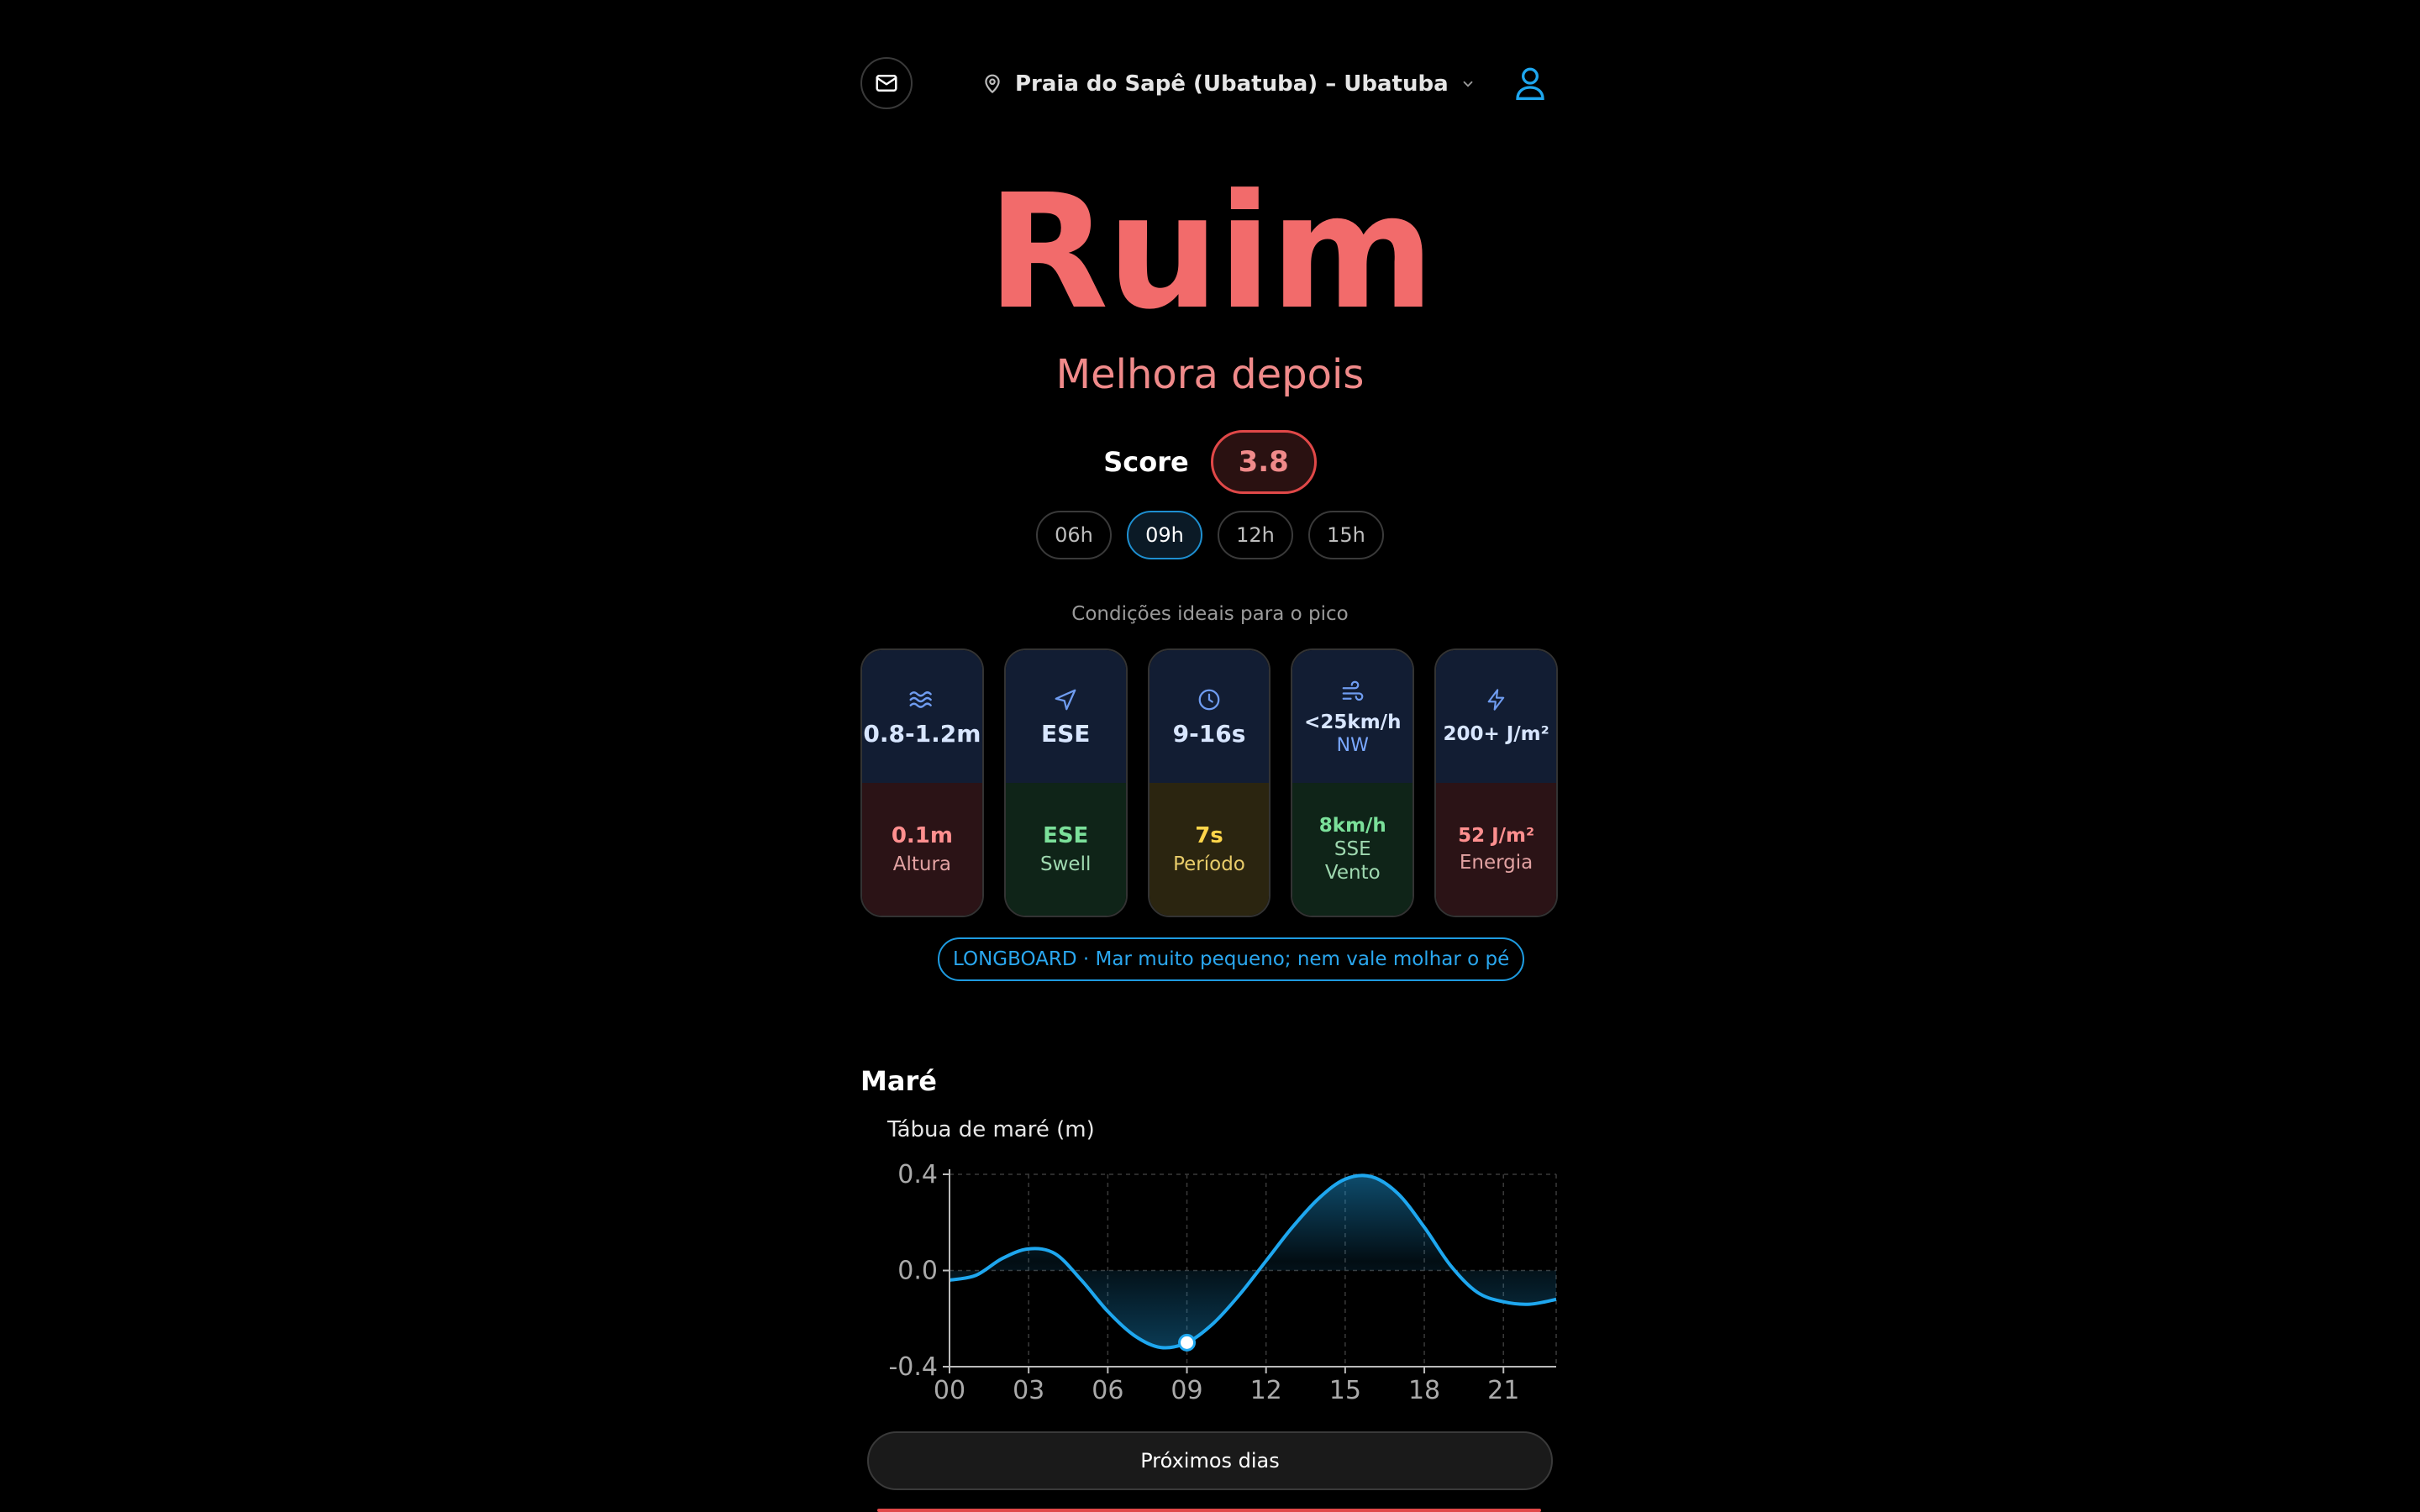  Describe the element at coordinates (1468, 84) in the screenshot. I see `chevron-down-icon` at that location.